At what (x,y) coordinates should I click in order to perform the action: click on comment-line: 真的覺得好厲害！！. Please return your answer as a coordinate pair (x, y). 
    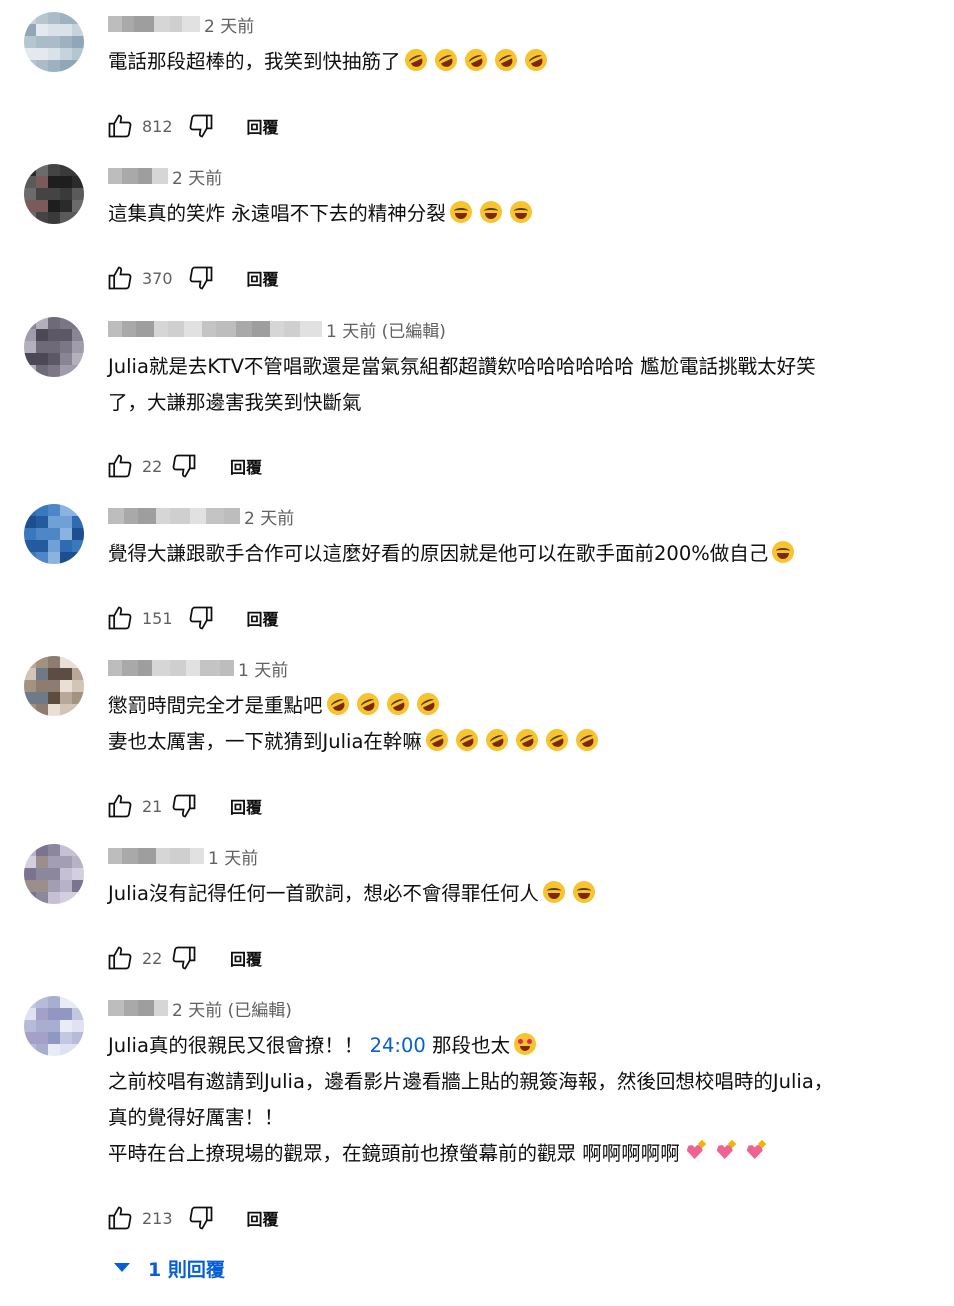
    Looking at the image, I should click on (196, 1117).